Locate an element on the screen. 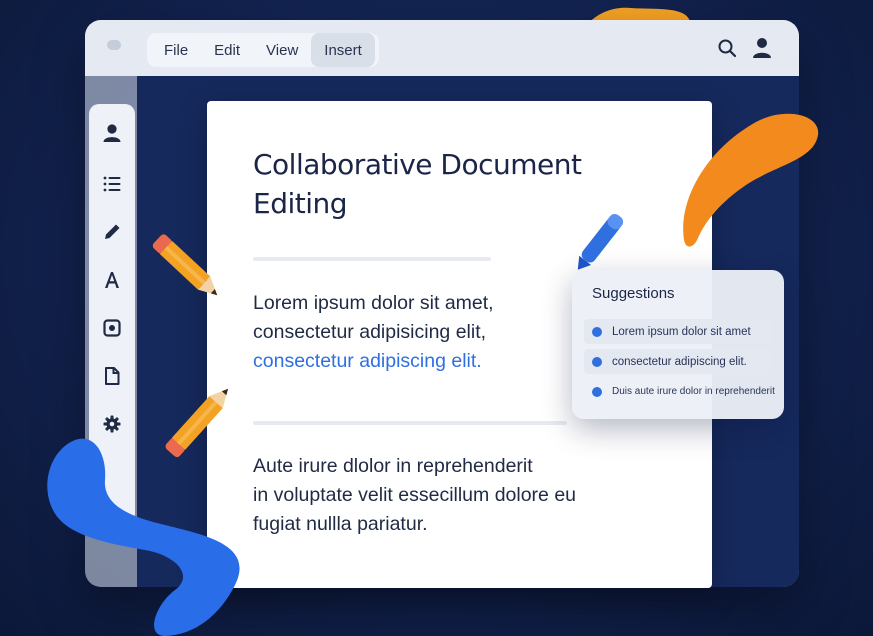 Image resolution: width=873 pixels, height=636 pixels. highlighted-text: consectetur adipiscing elit. is located at coordinates (373, 361).